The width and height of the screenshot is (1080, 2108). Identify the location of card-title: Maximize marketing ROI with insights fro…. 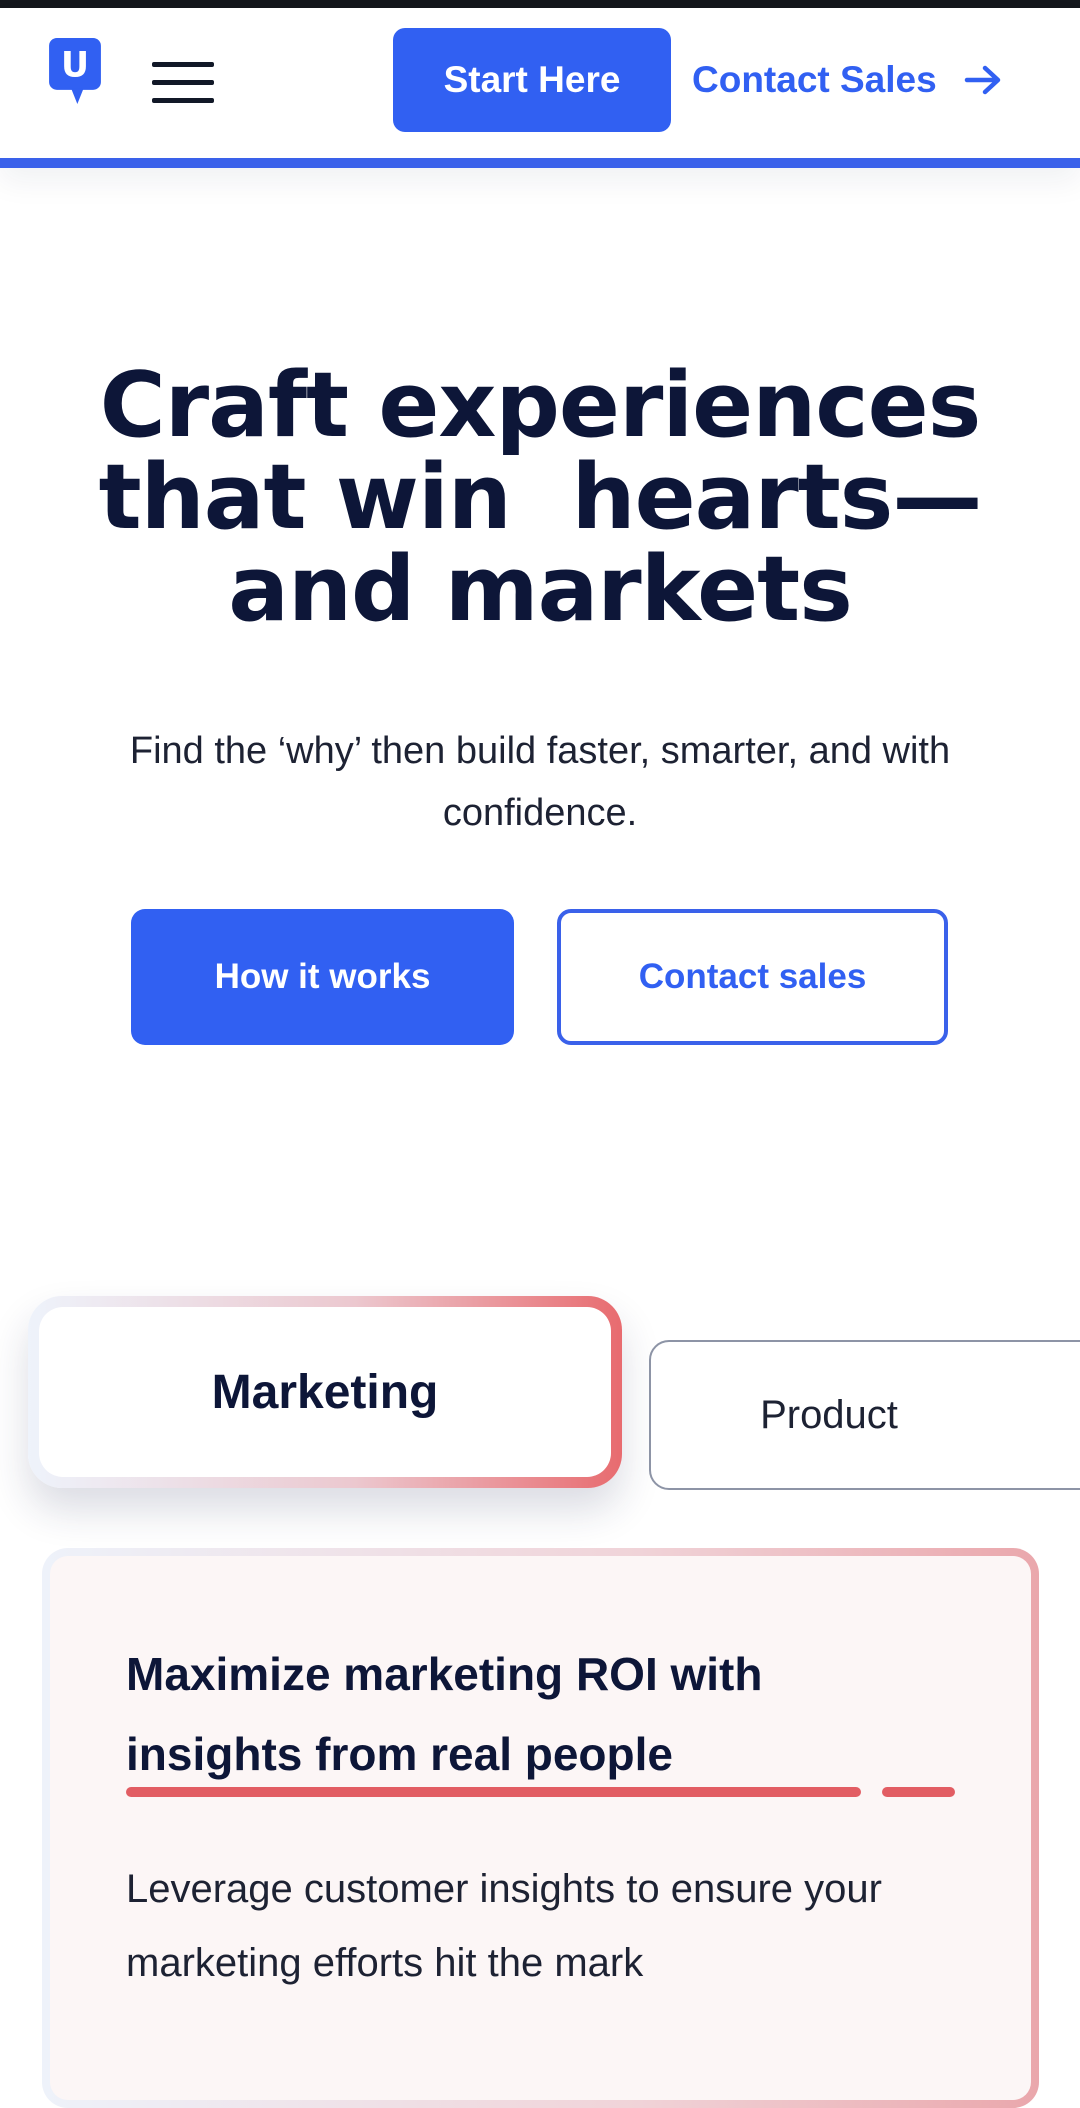
(444, 1714).